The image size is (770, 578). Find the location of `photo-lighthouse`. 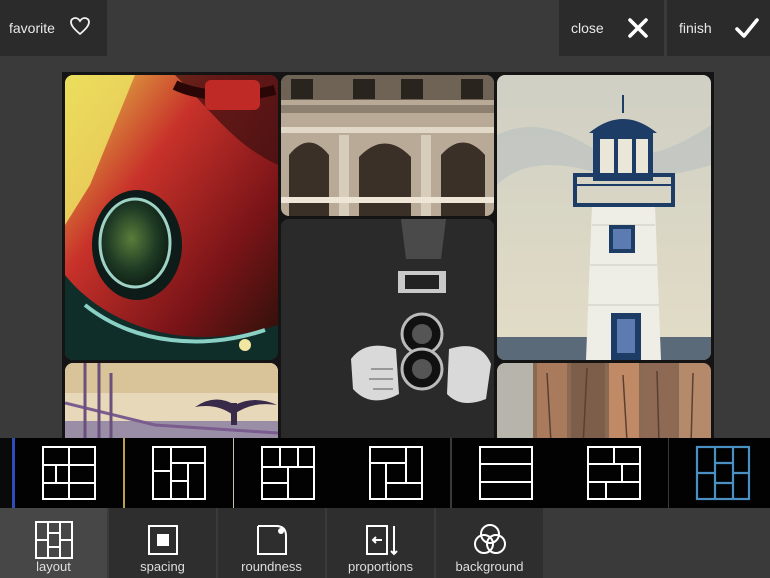

photo-lighthouse is located at coordinates (604, 217).